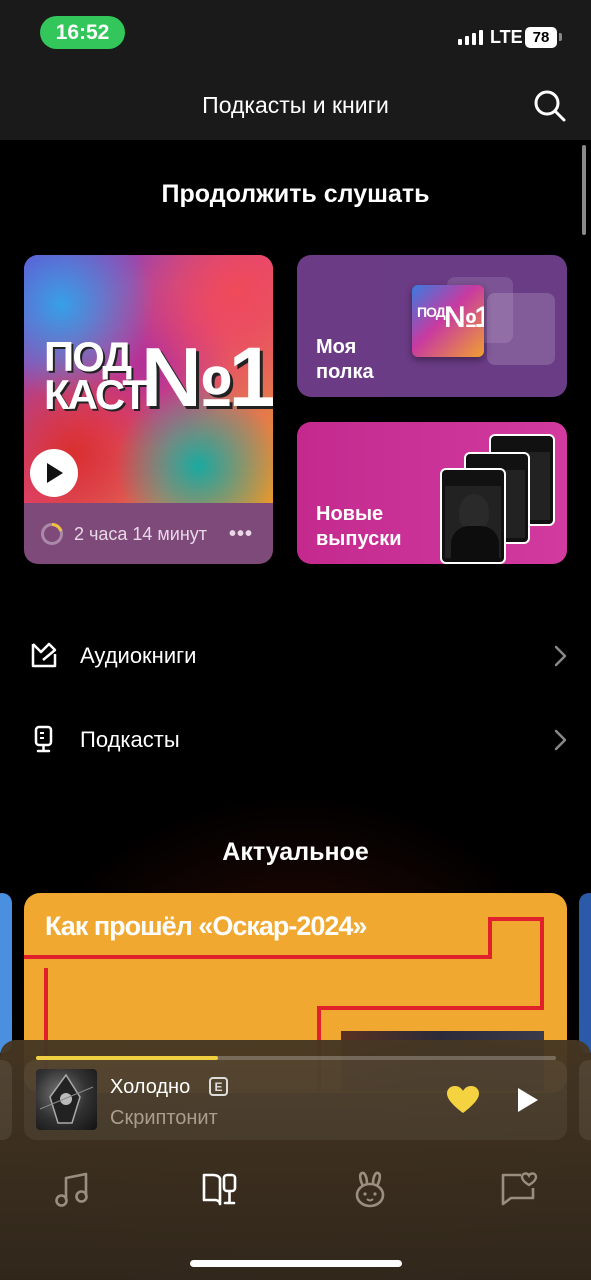  I want to click on track-cover-art, so click(66, 1099).